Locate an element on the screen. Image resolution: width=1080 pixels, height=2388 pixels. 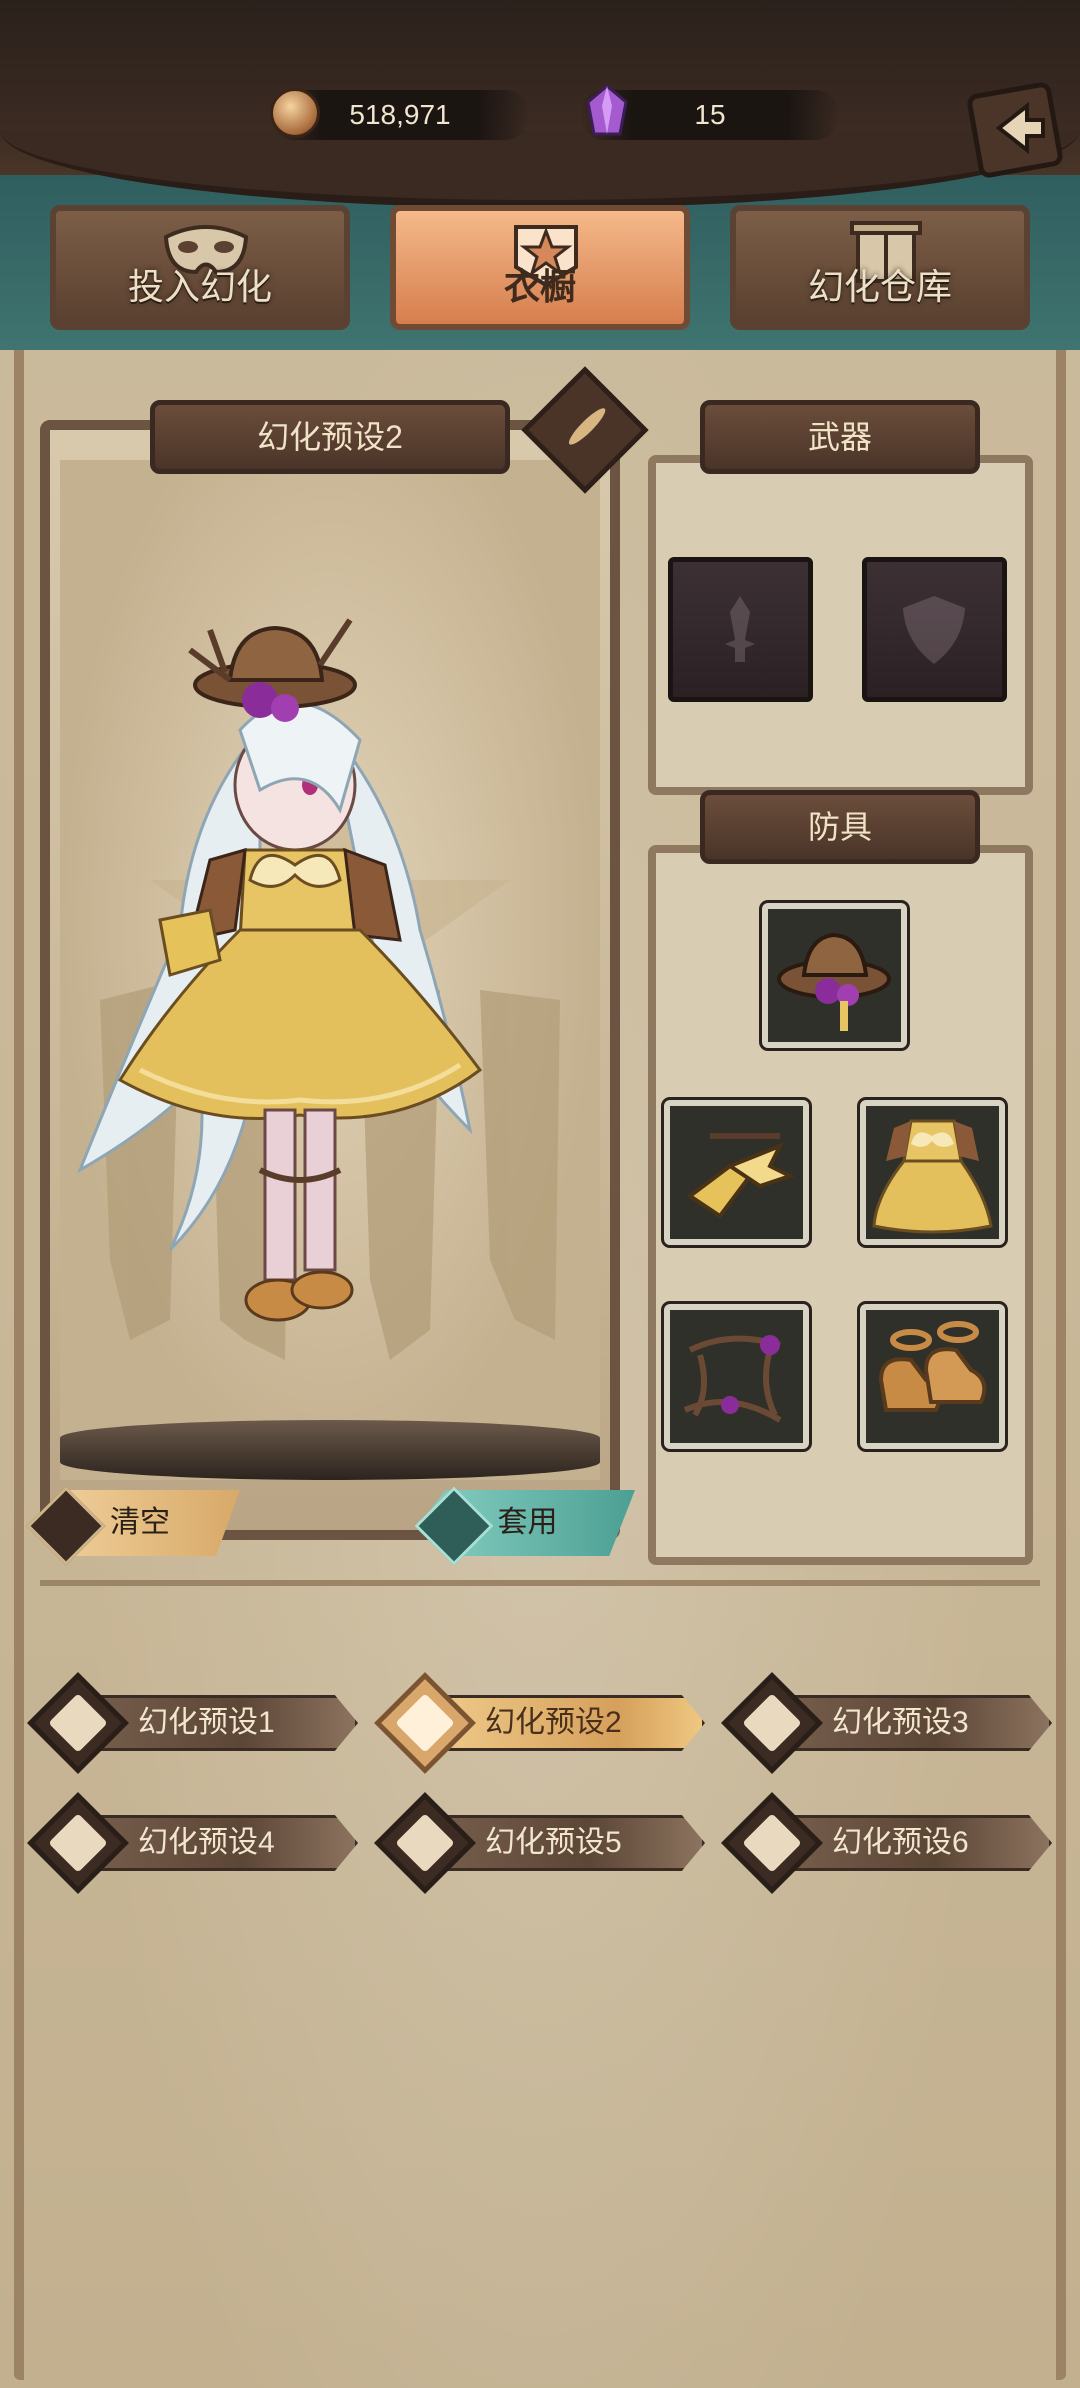
preset-button-2: 幻化预设2 is located at coordinates (539, 1723).